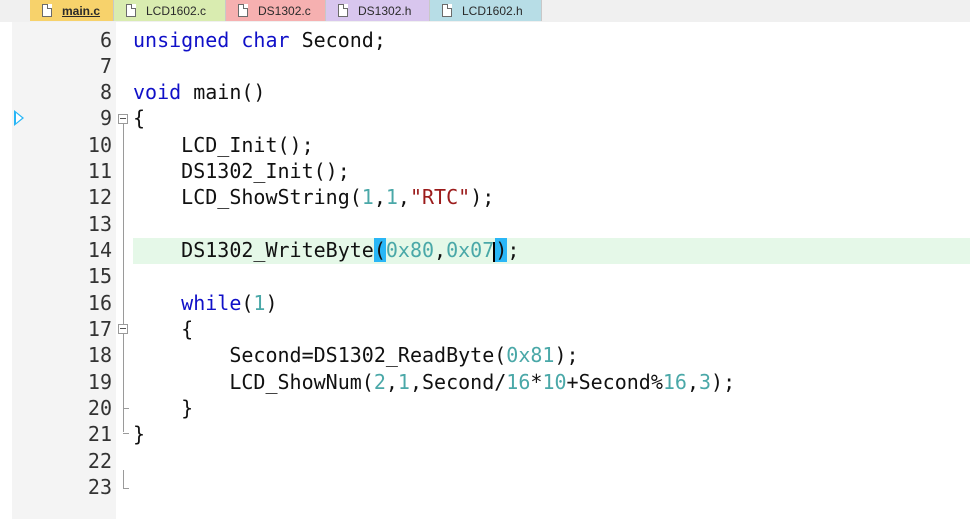  Describe the element at coordinates (458, 382) in the screenshot. I see `code-text: ,Second/` at that location.